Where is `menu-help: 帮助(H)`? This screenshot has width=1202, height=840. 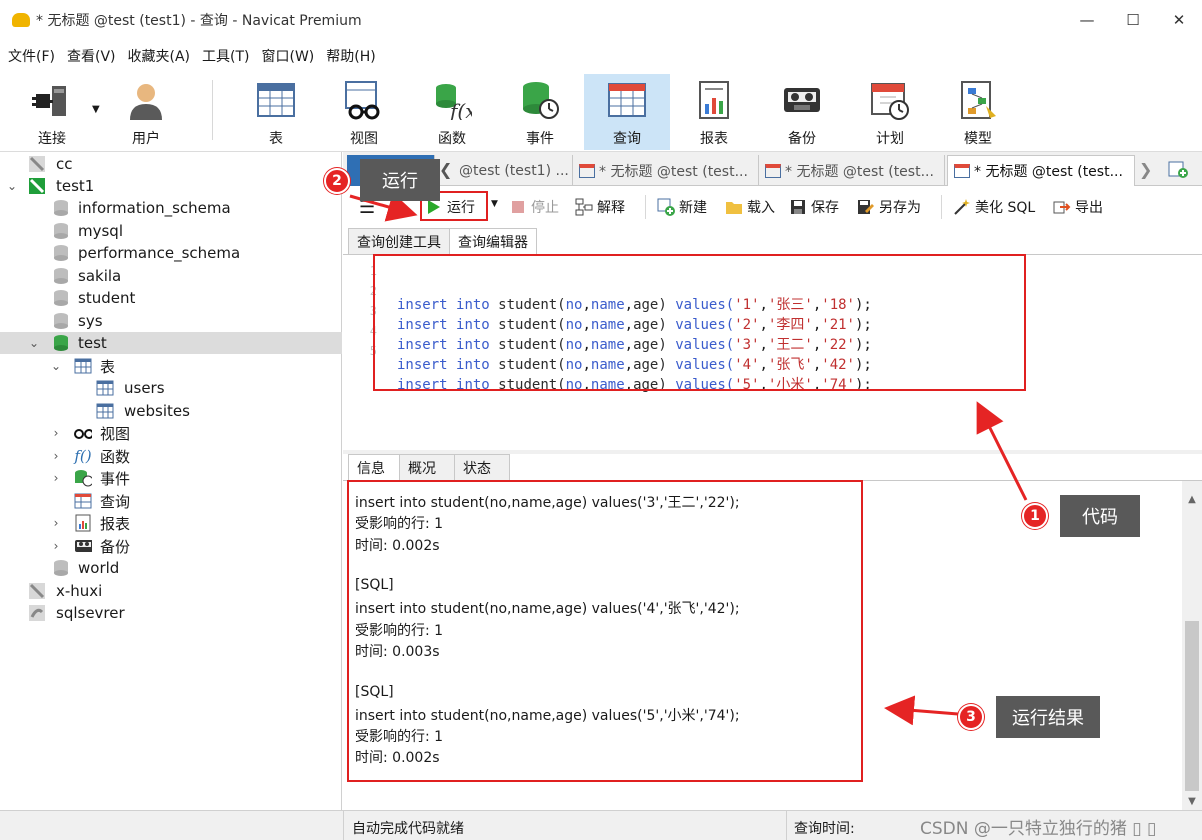
menu-help: 帮助(H) is located at coordinates (350, 56).